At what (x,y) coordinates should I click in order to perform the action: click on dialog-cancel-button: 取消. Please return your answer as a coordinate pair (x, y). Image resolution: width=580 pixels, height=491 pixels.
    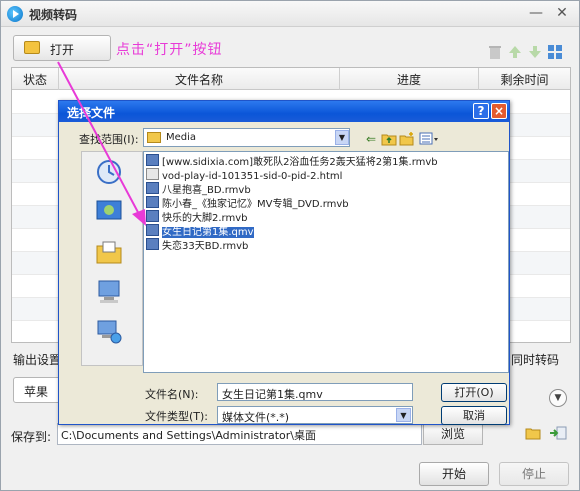
    Looking at the image, I should click on (474, 415).